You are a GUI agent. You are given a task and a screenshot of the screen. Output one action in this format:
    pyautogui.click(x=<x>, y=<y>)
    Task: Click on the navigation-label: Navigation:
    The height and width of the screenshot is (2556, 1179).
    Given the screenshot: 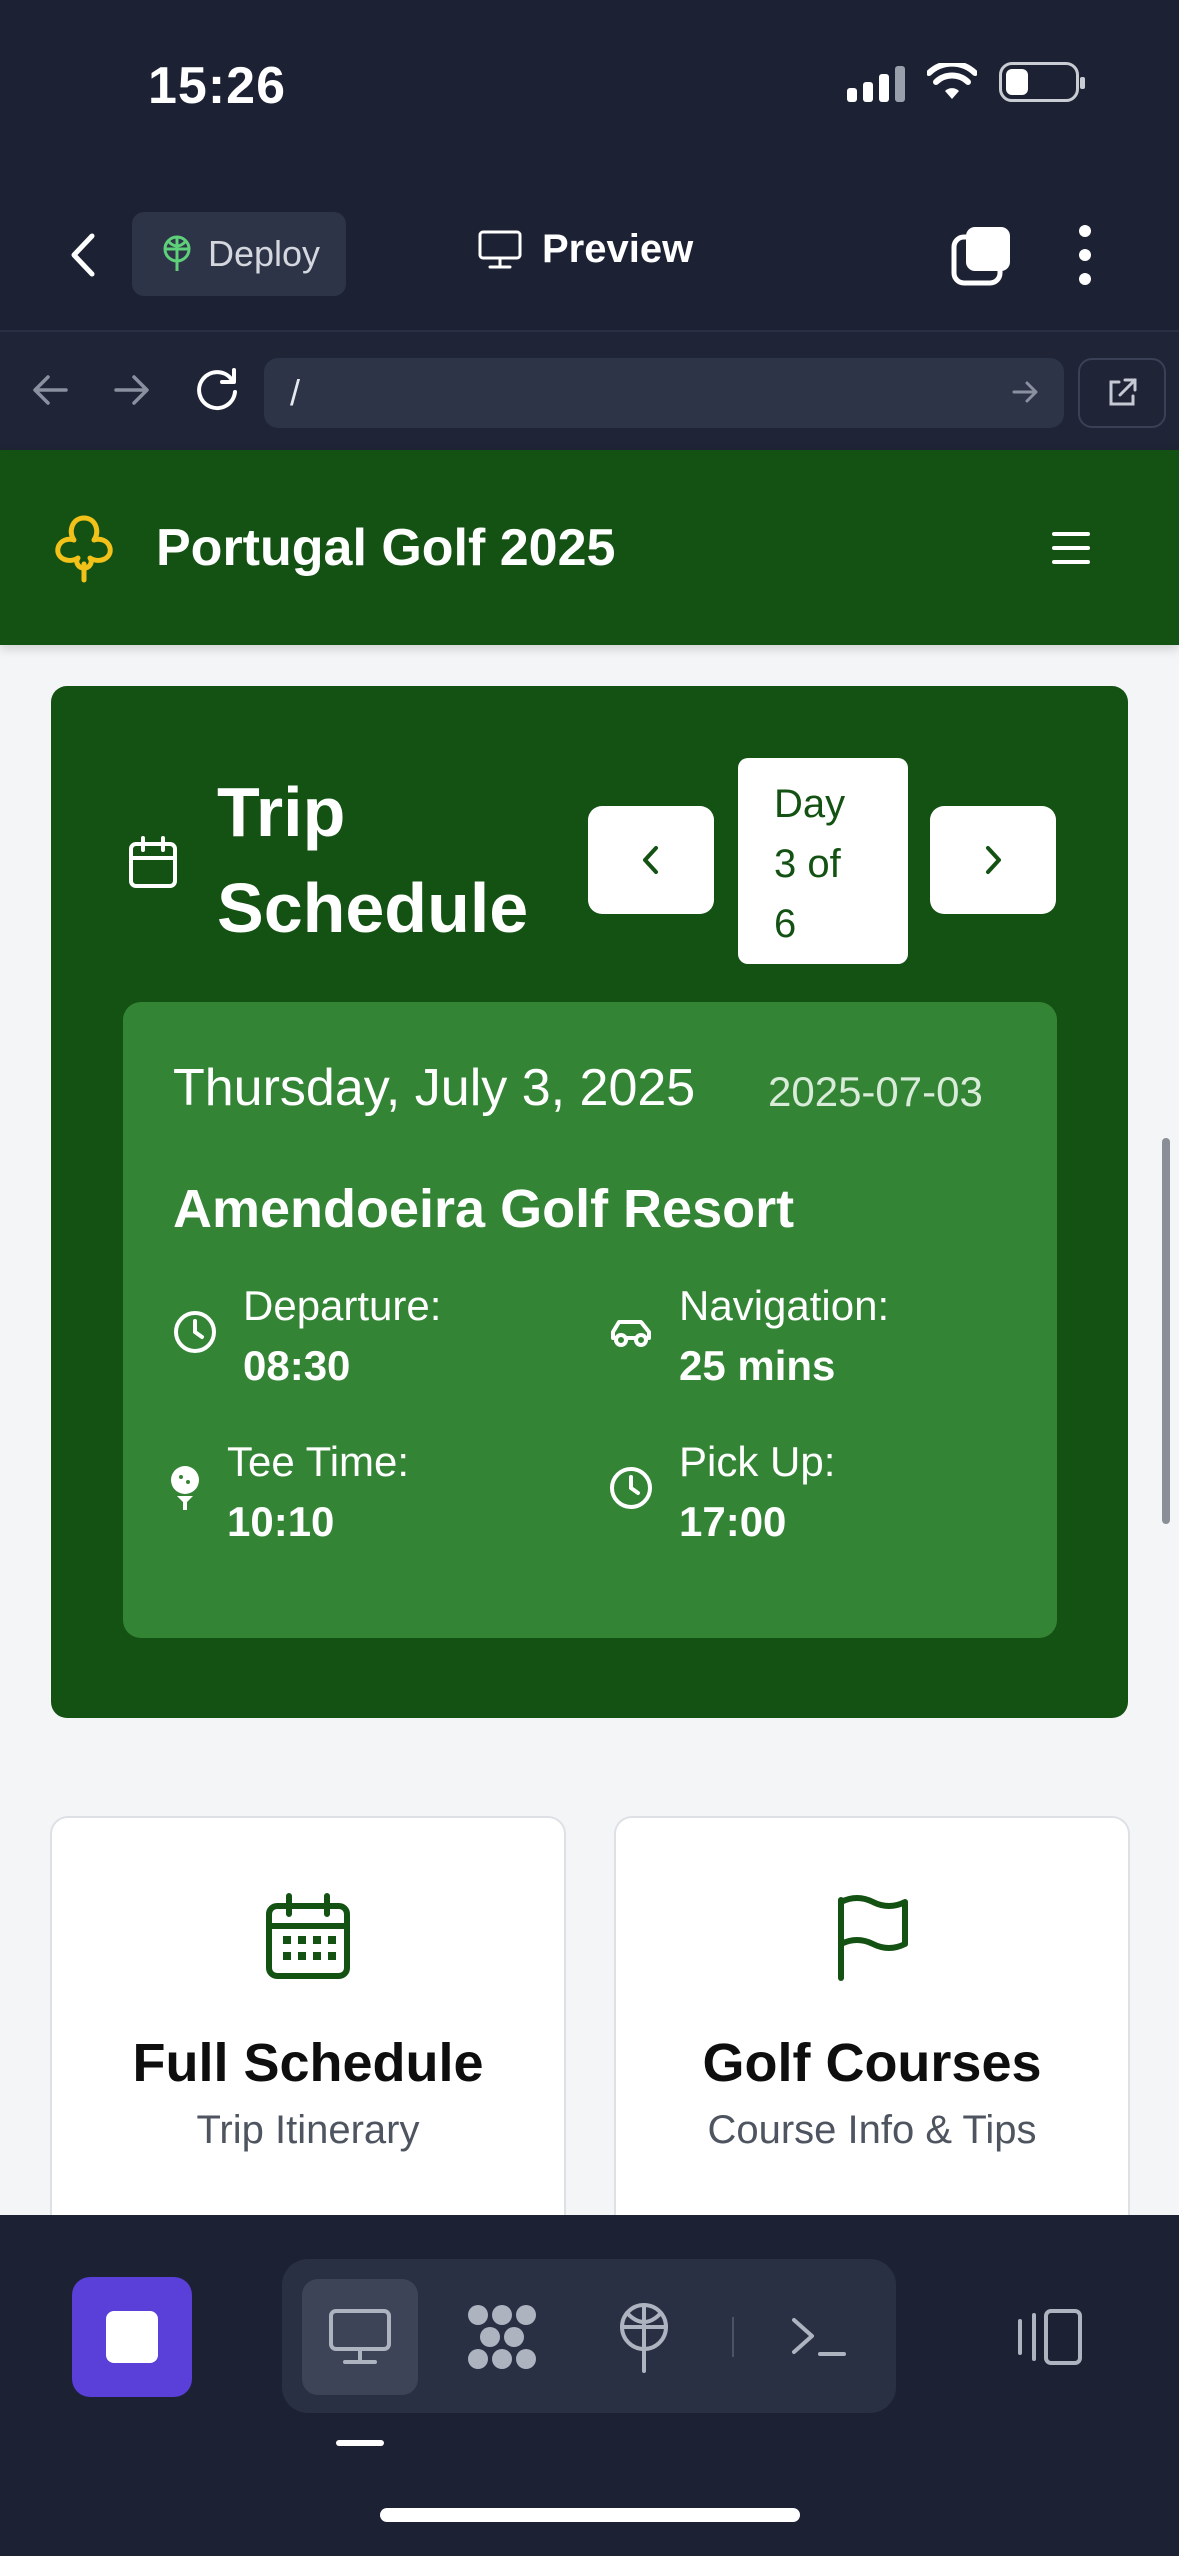 What is the action you would take?
    pyautogui.click(x=784, y=1305)
    